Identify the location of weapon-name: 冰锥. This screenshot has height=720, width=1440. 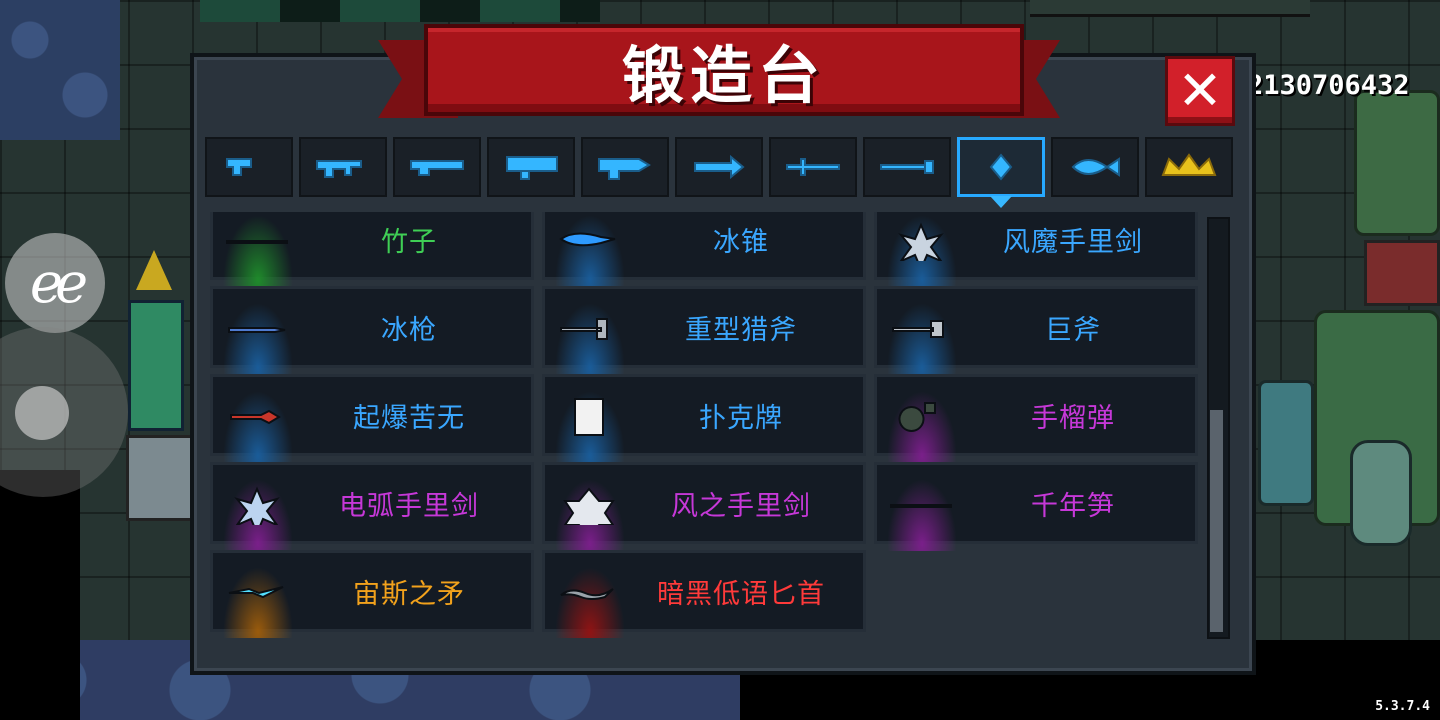
(741, 242).